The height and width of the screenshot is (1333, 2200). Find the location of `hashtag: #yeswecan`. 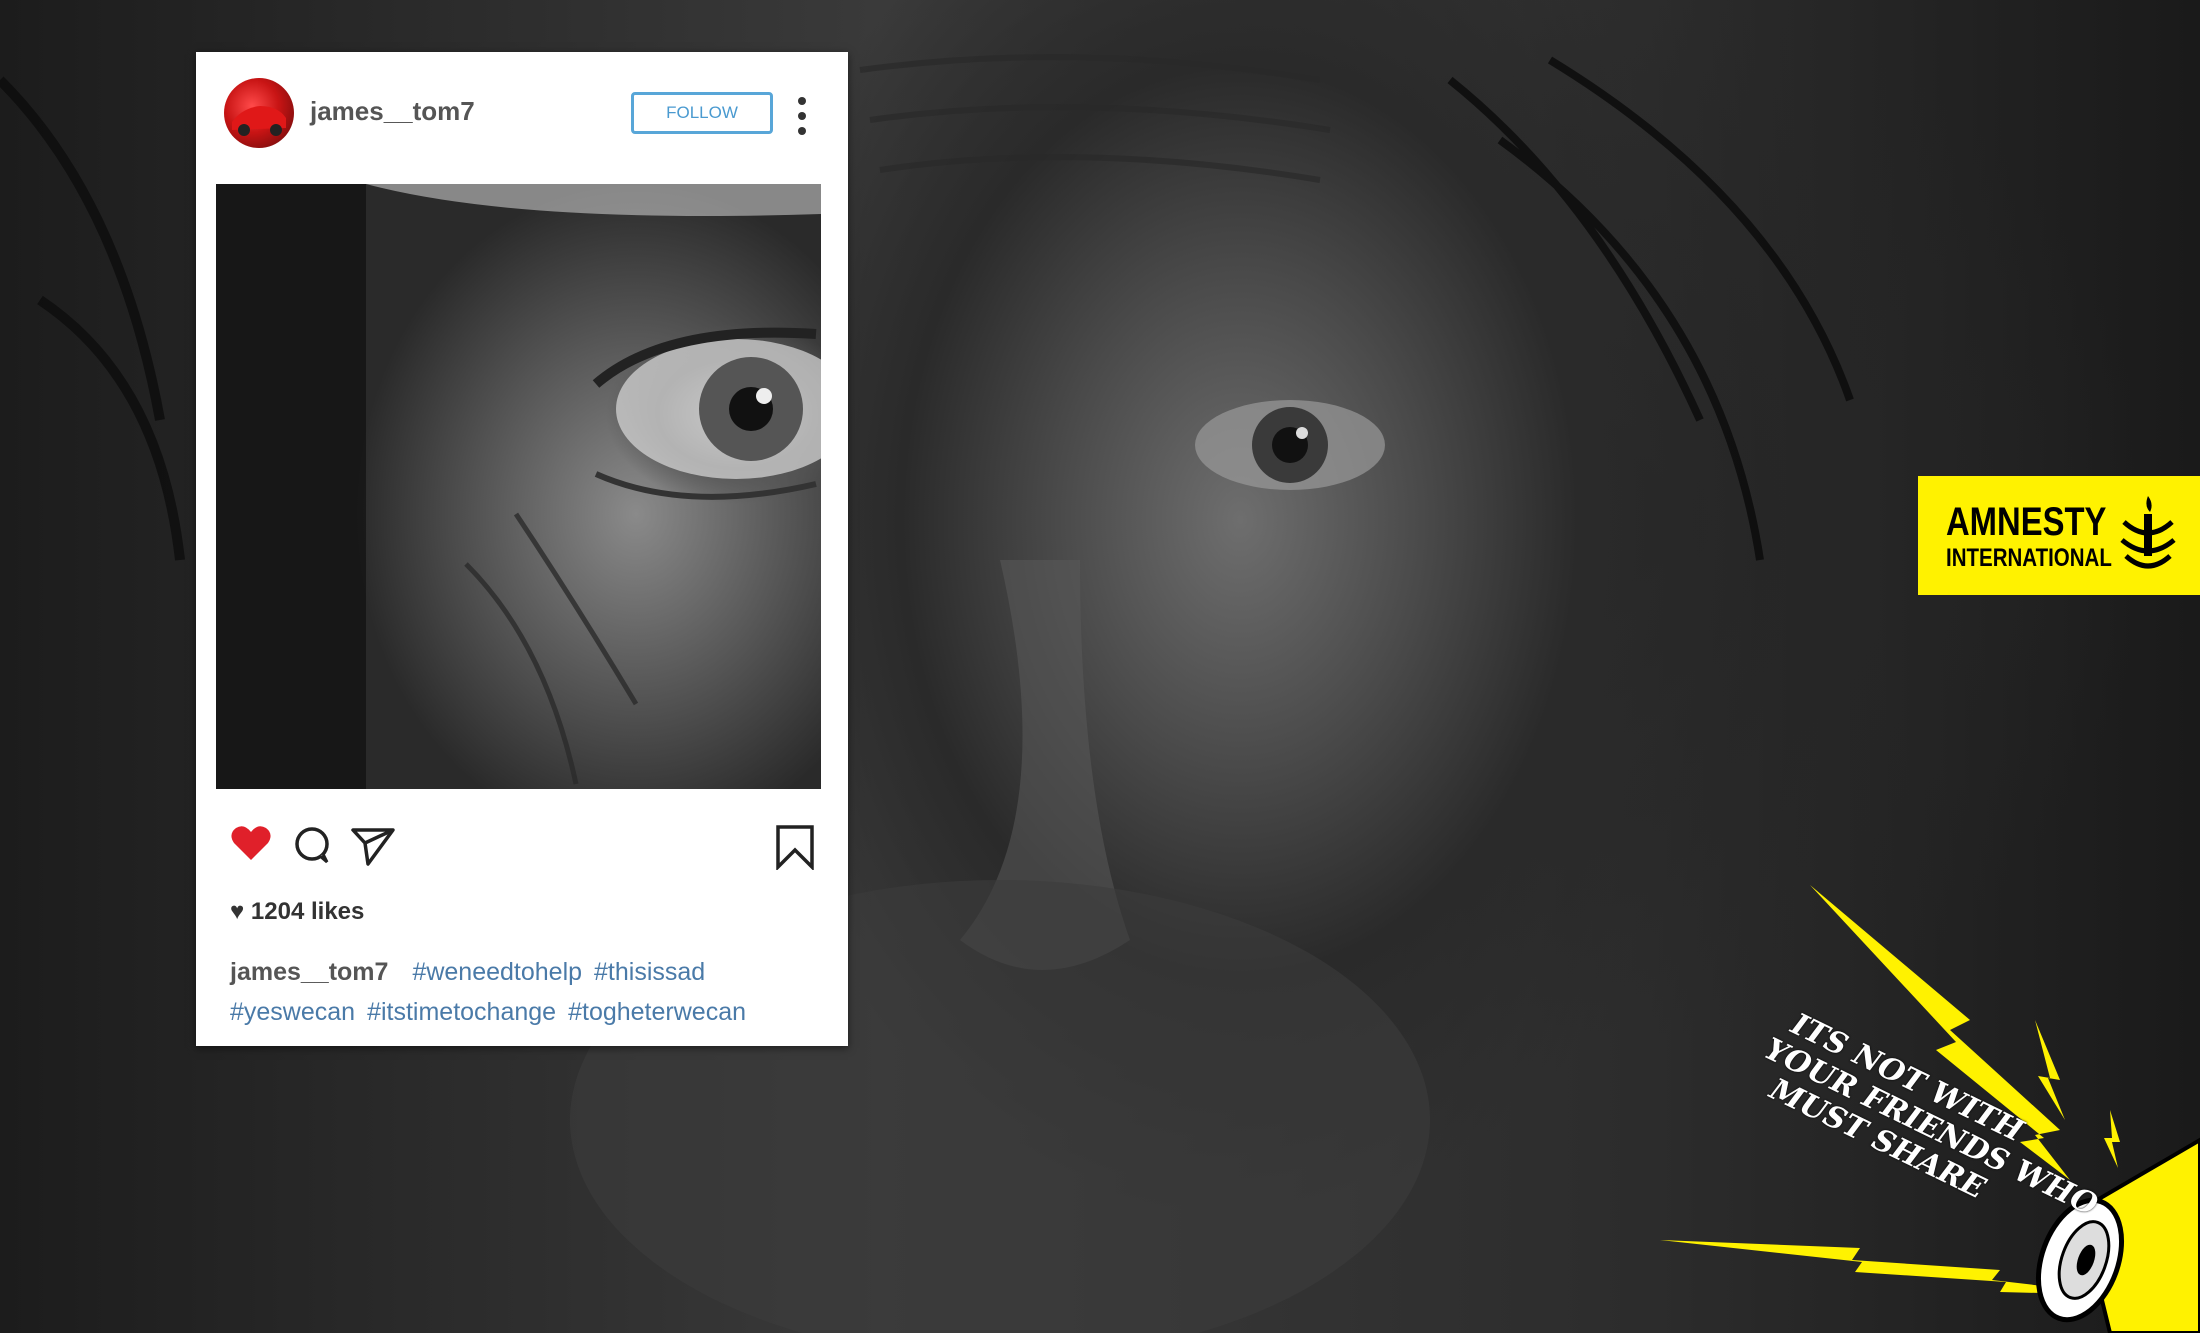

hashtag: #yeswecan is located at coordinates (292, 1012).